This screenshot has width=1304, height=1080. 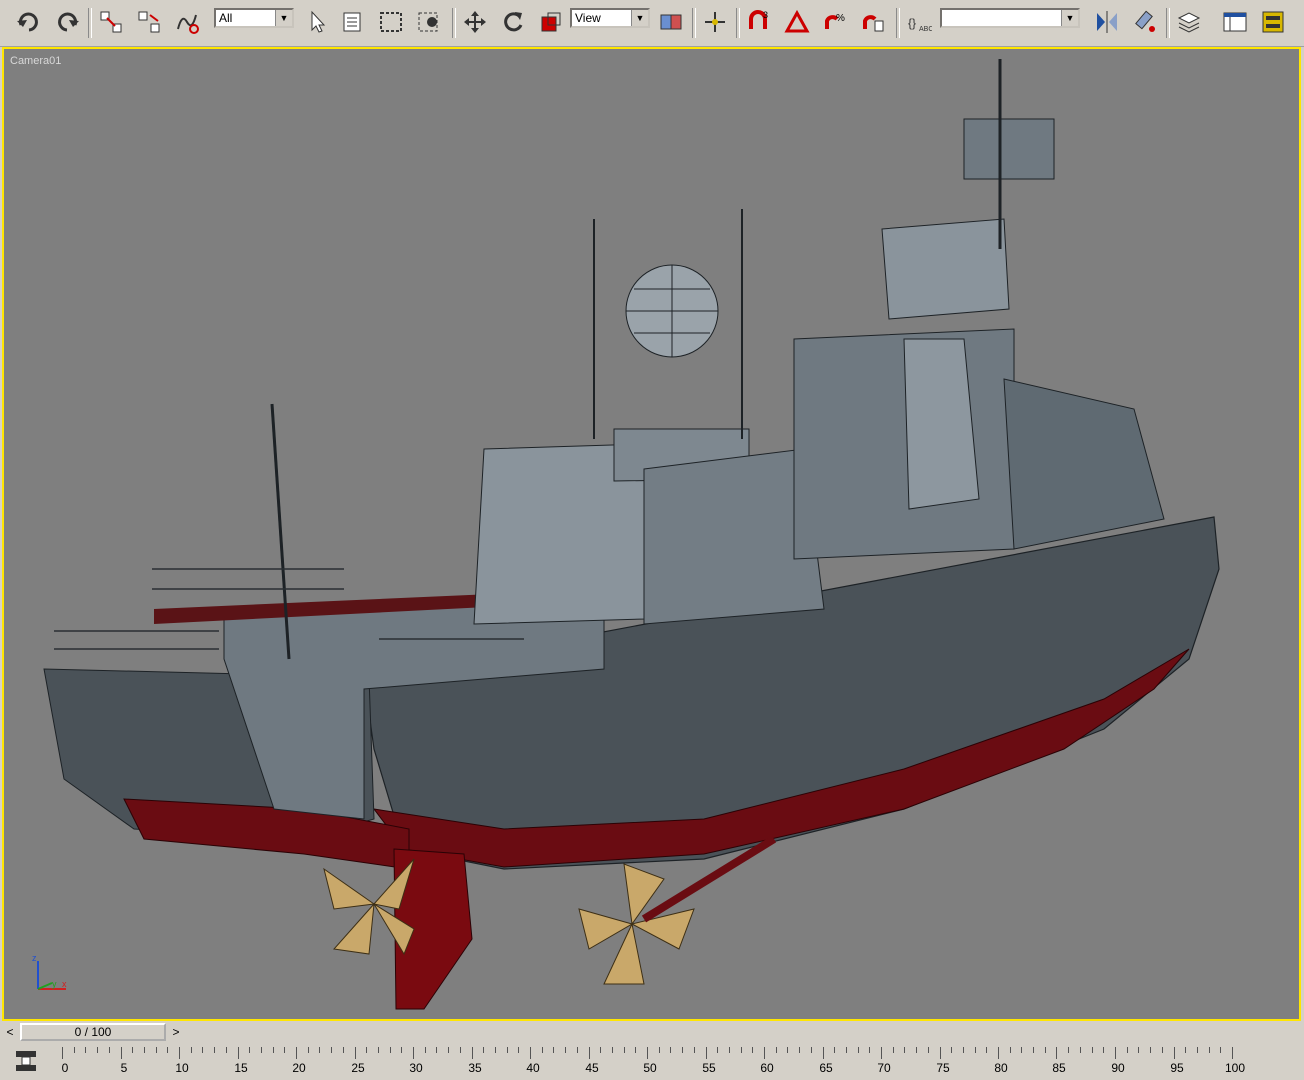 I want to click on reference-coordinate-dropdown: View ▼, so click(x=610, y=18).